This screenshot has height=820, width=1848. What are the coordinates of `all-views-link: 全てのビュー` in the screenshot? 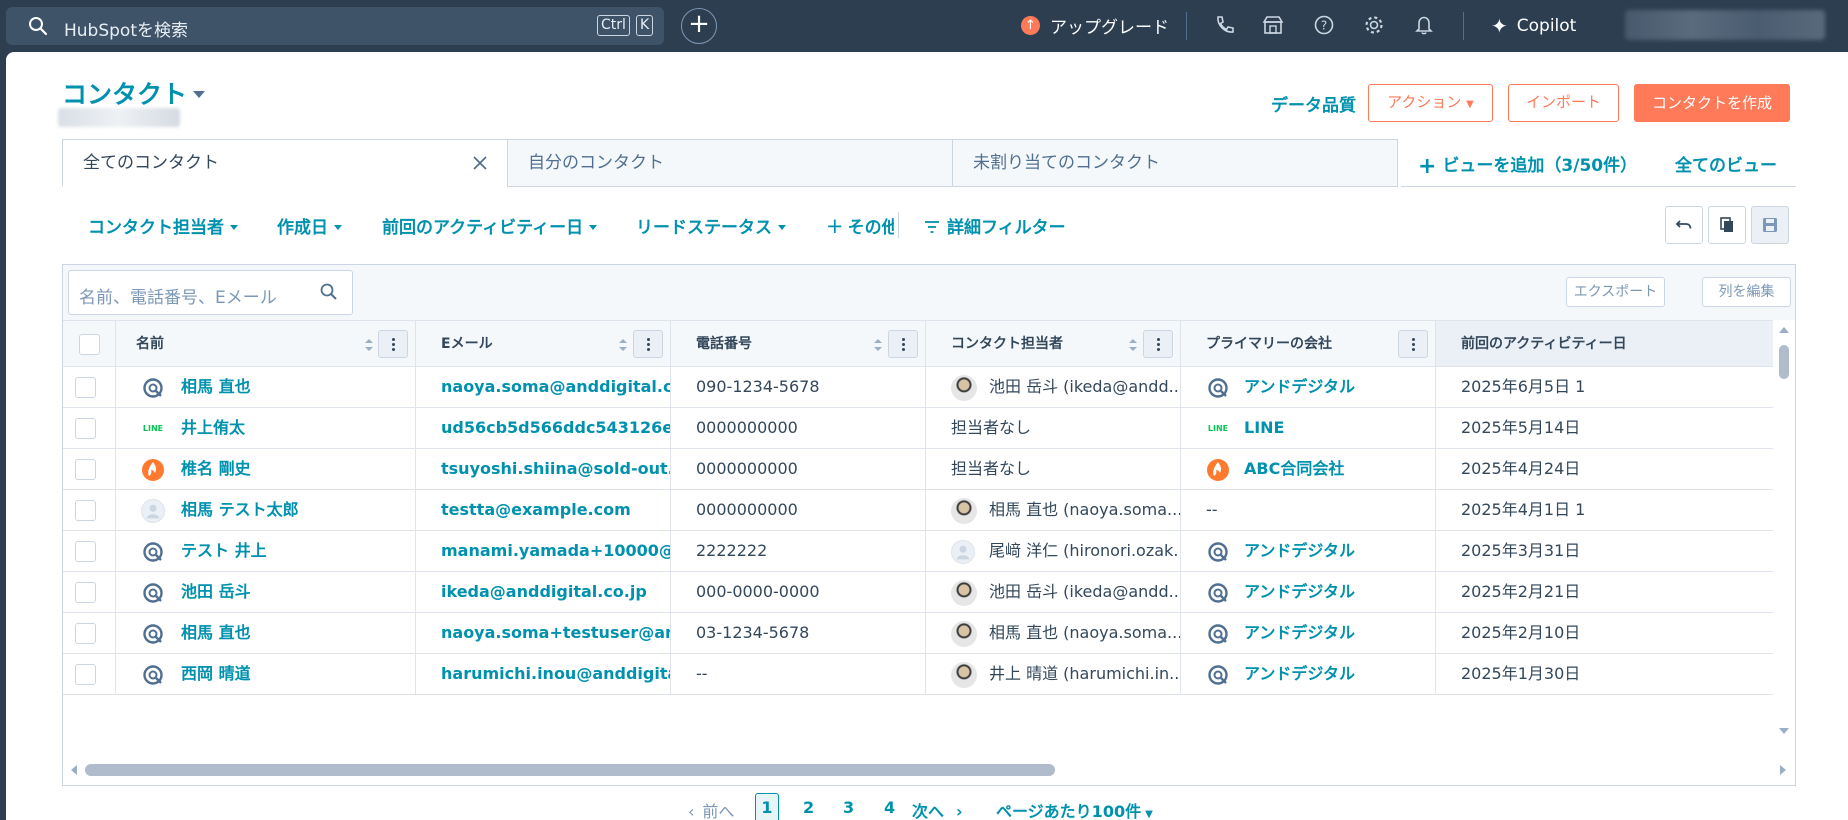 It's located at (1726, 163).